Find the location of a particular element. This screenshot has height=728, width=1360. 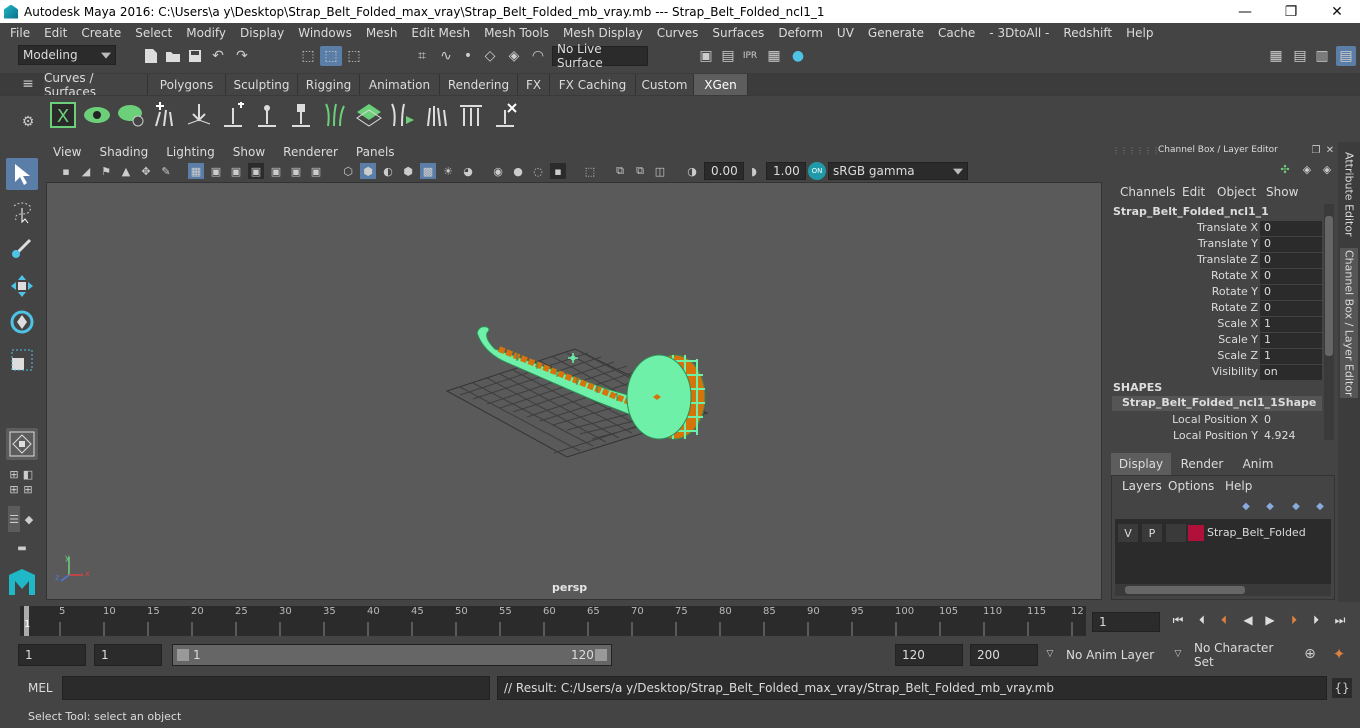

exposure-icon: ◑ is located at coordinates (692, 171).